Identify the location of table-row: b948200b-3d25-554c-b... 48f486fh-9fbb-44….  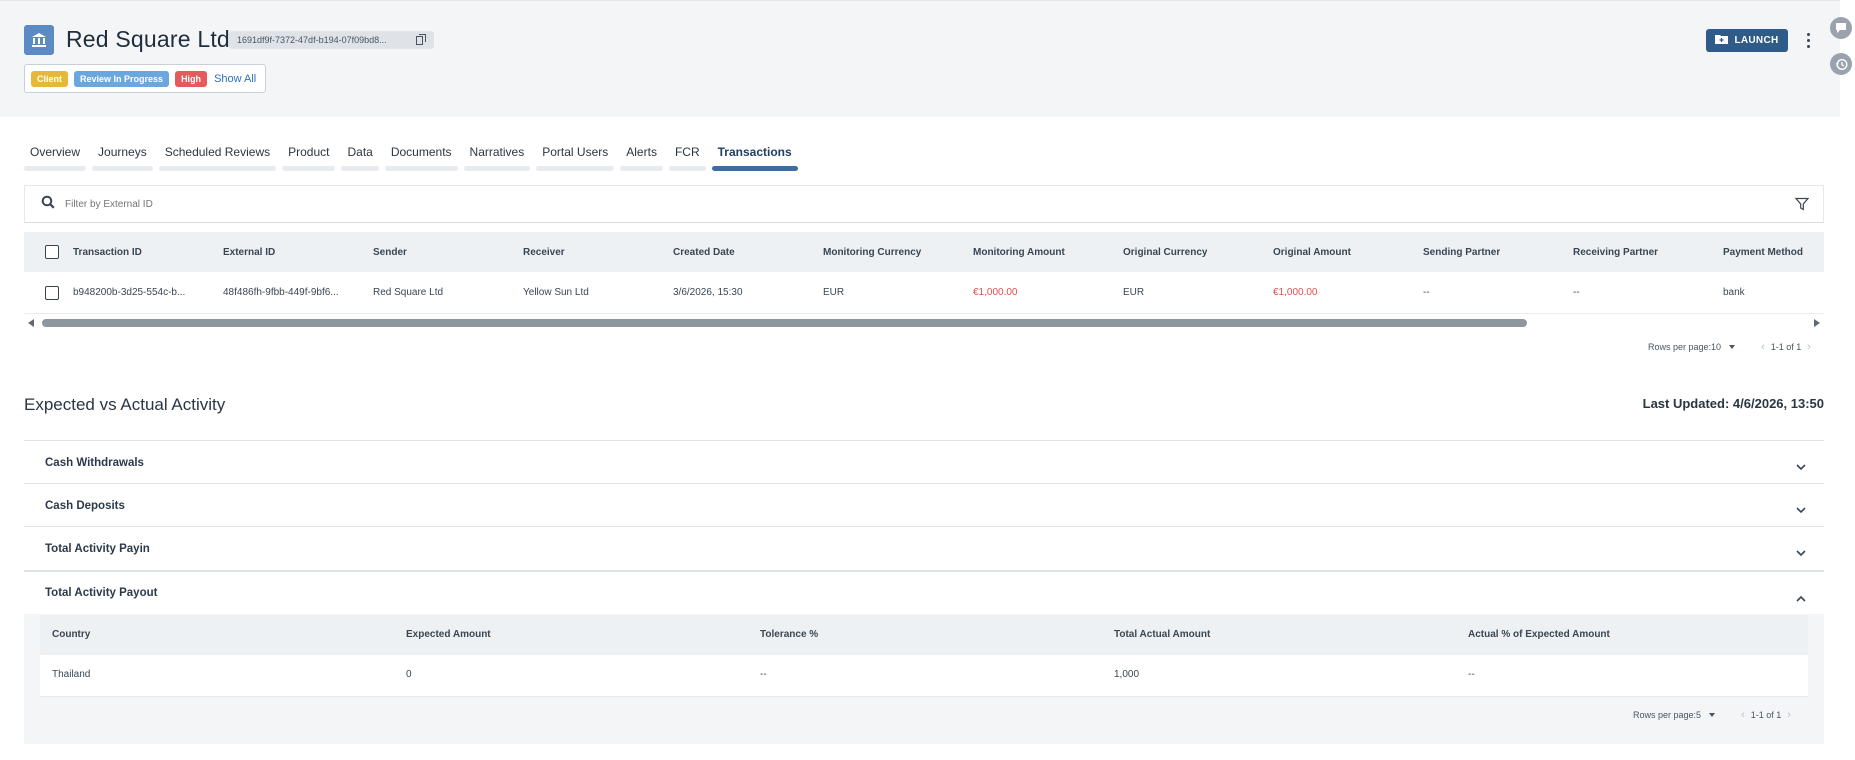
(924, 293).